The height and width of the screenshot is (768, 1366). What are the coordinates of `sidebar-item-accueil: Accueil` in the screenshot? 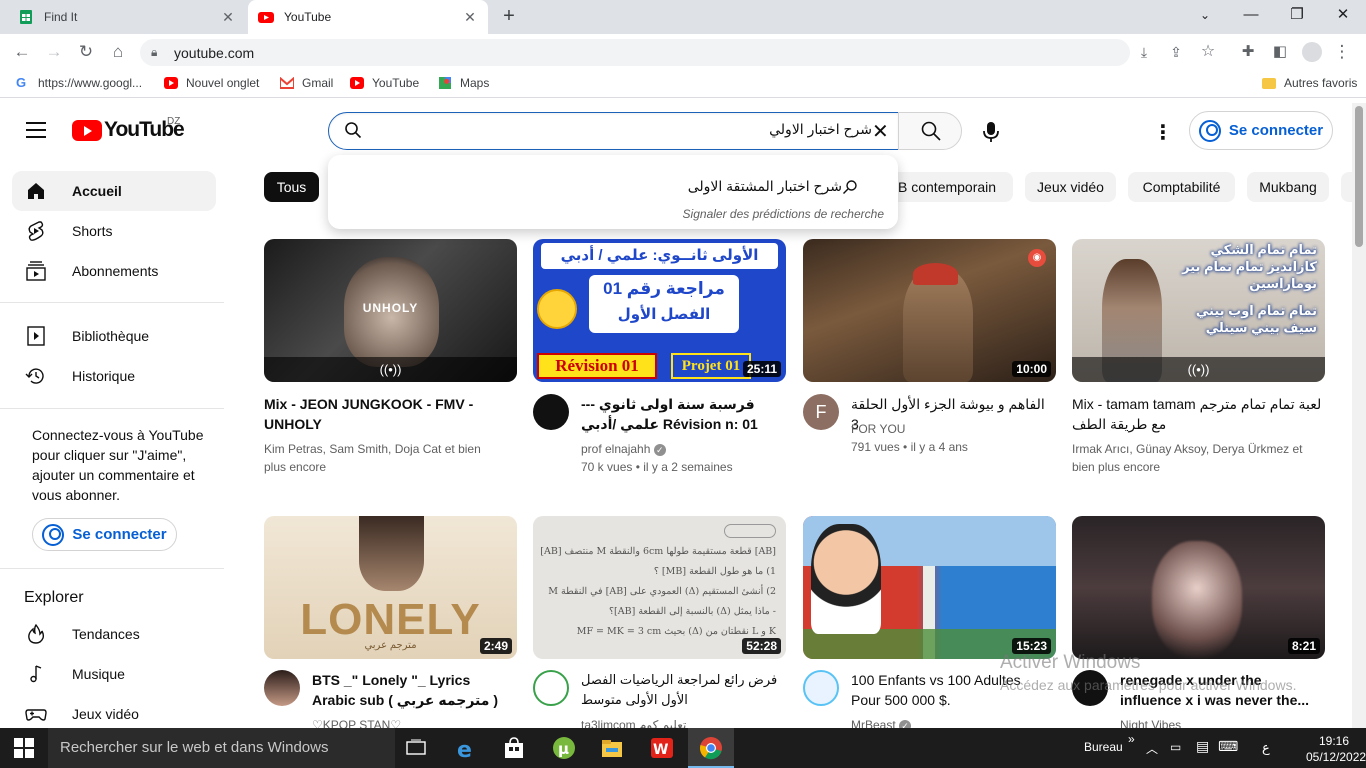 It's located at (114, 191).